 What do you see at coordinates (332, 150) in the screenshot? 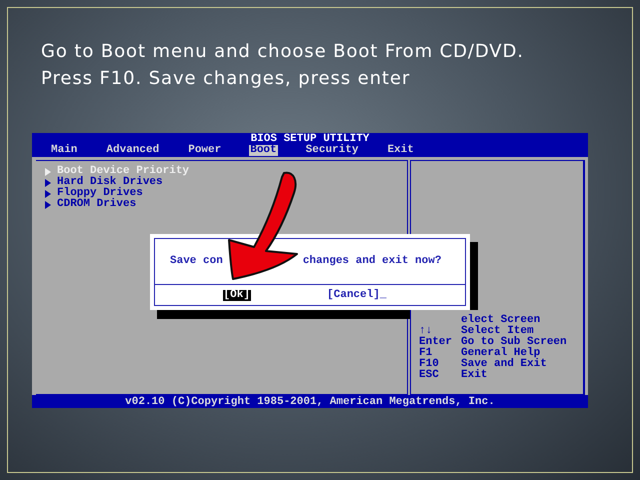
I see `menu-tab: Security` at bounding box center [332, 150].